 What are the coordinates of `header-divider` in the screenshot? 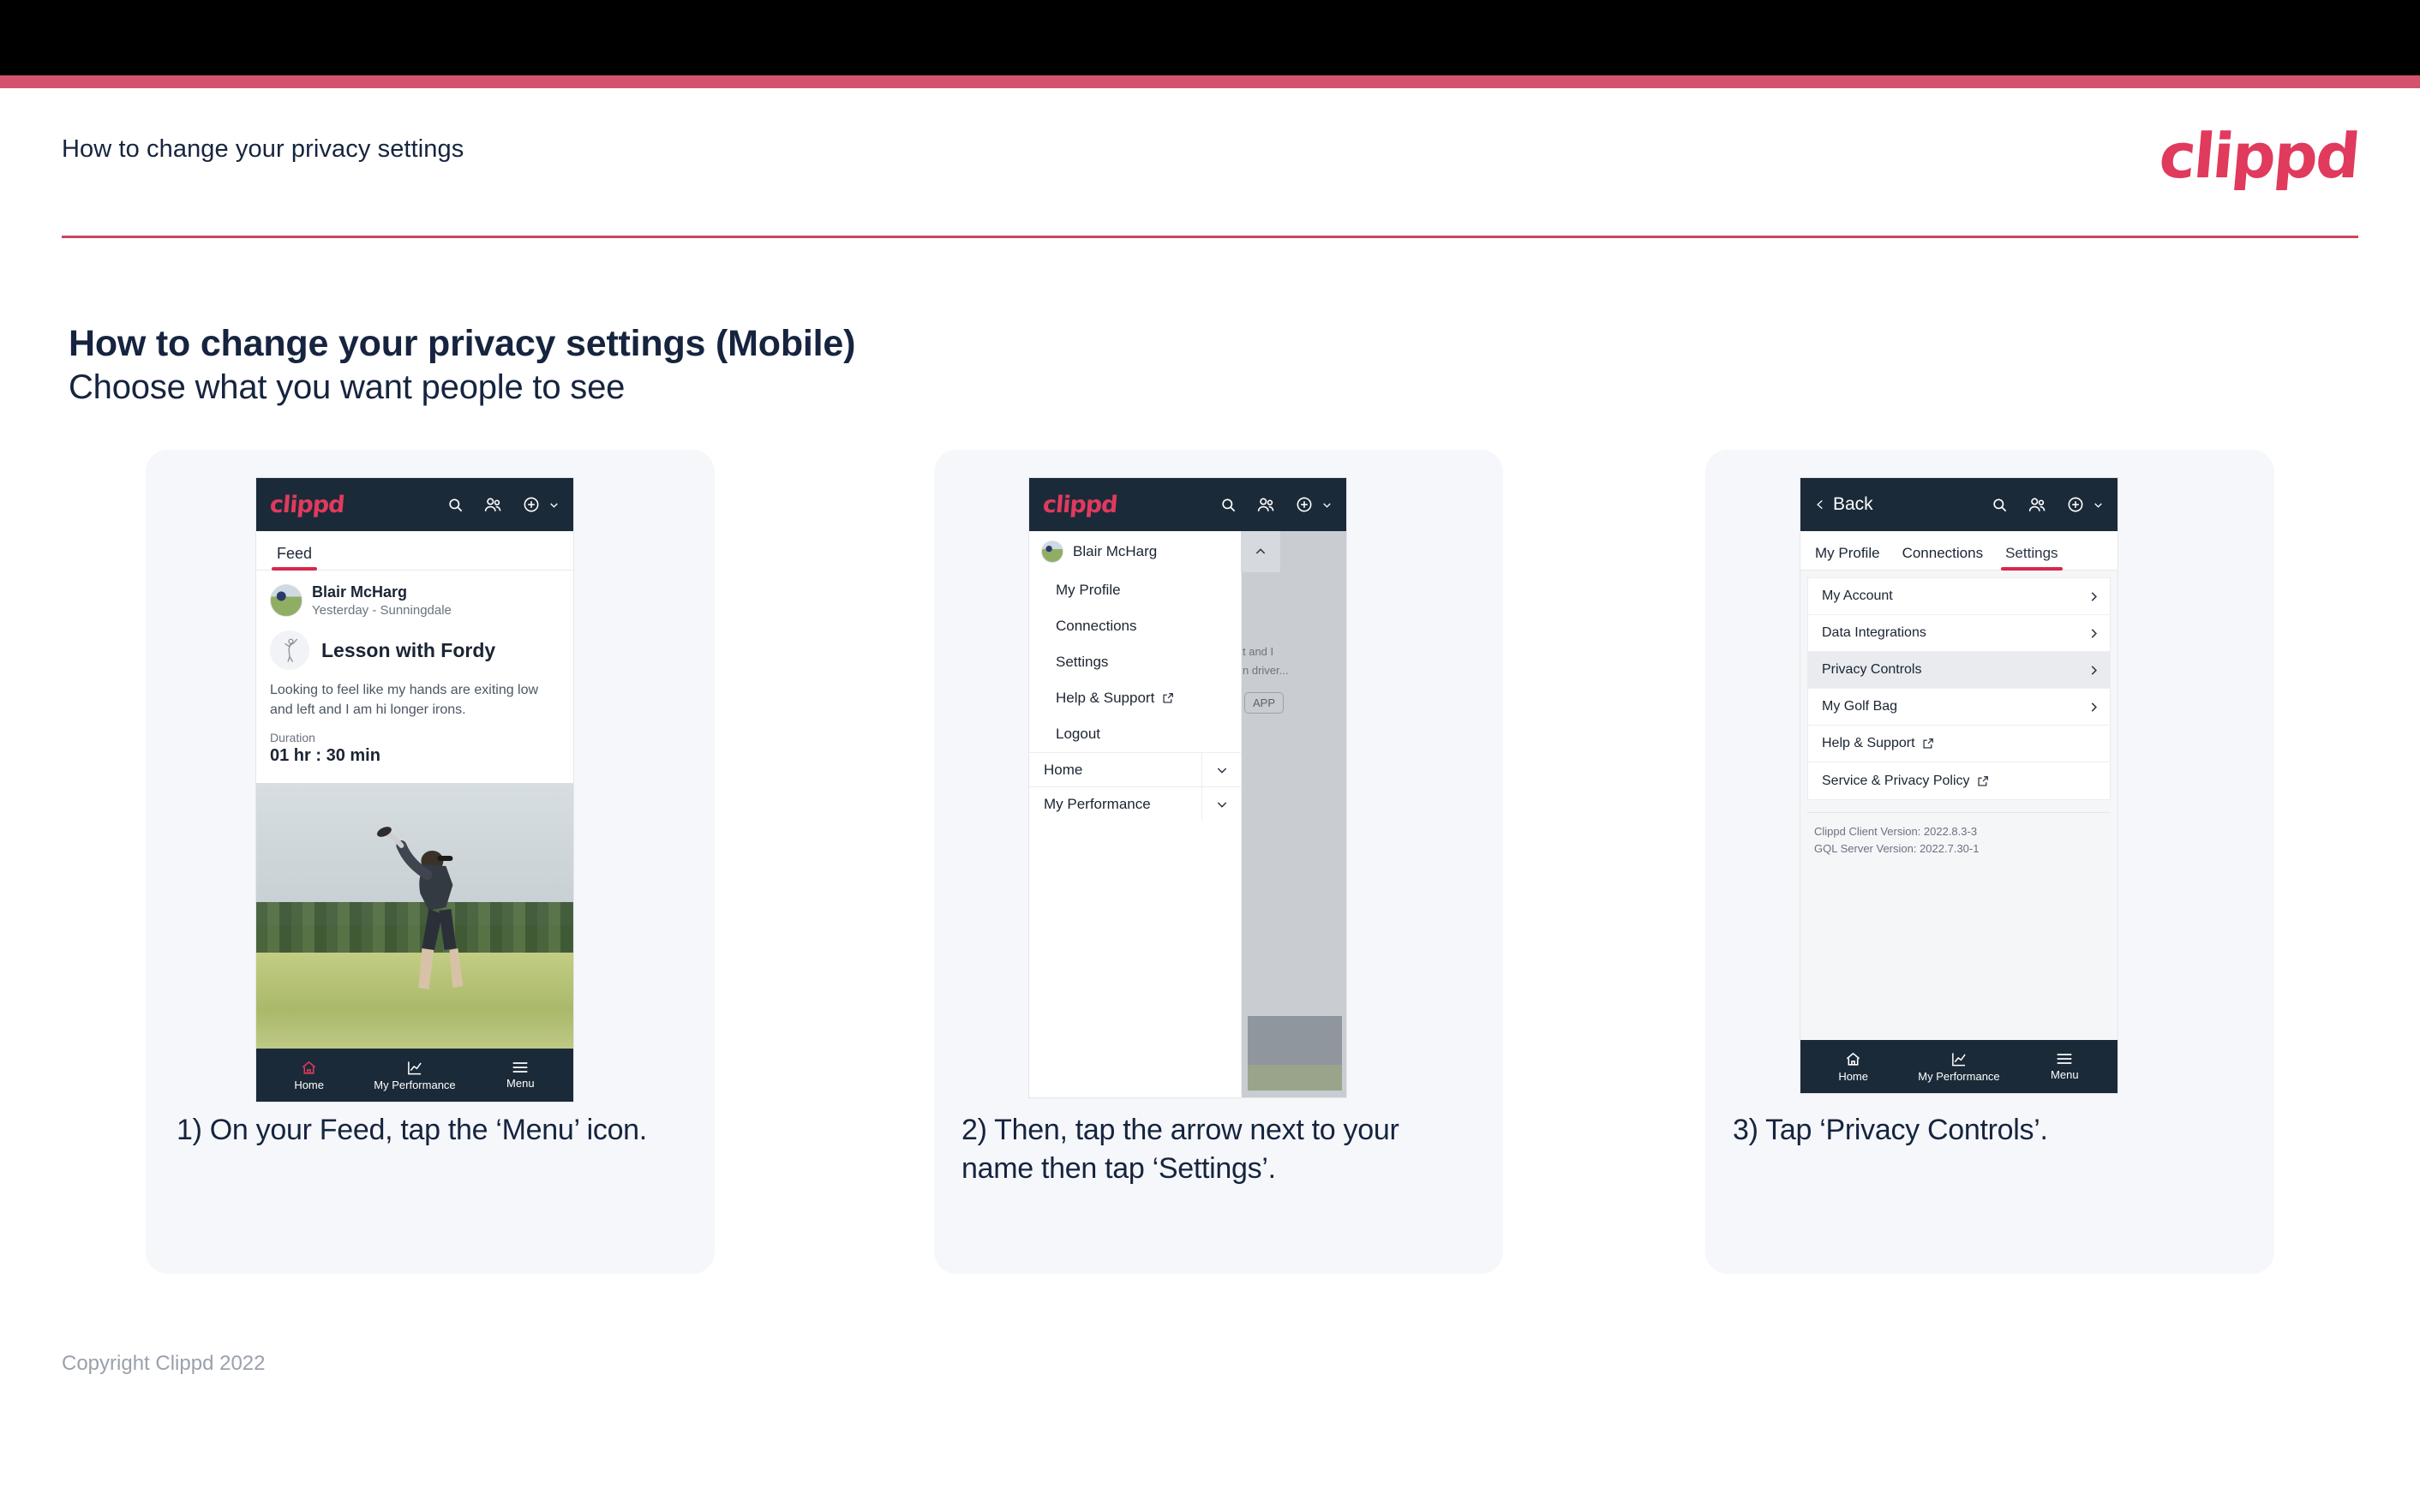 It's located at (1210, 237).